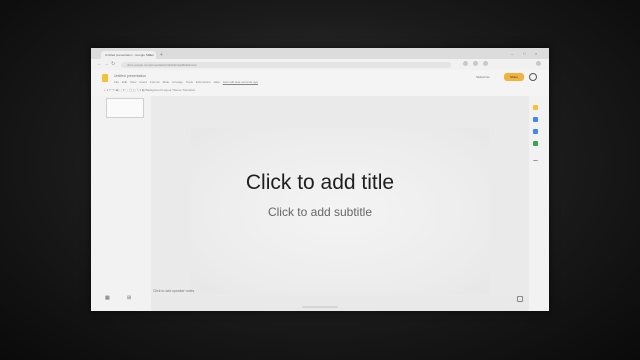 The height and width of the screenshot is (360, 640). Describe the element at coordinates (155, 82) in the screenshot. I see `menu-format: Format` at that location.